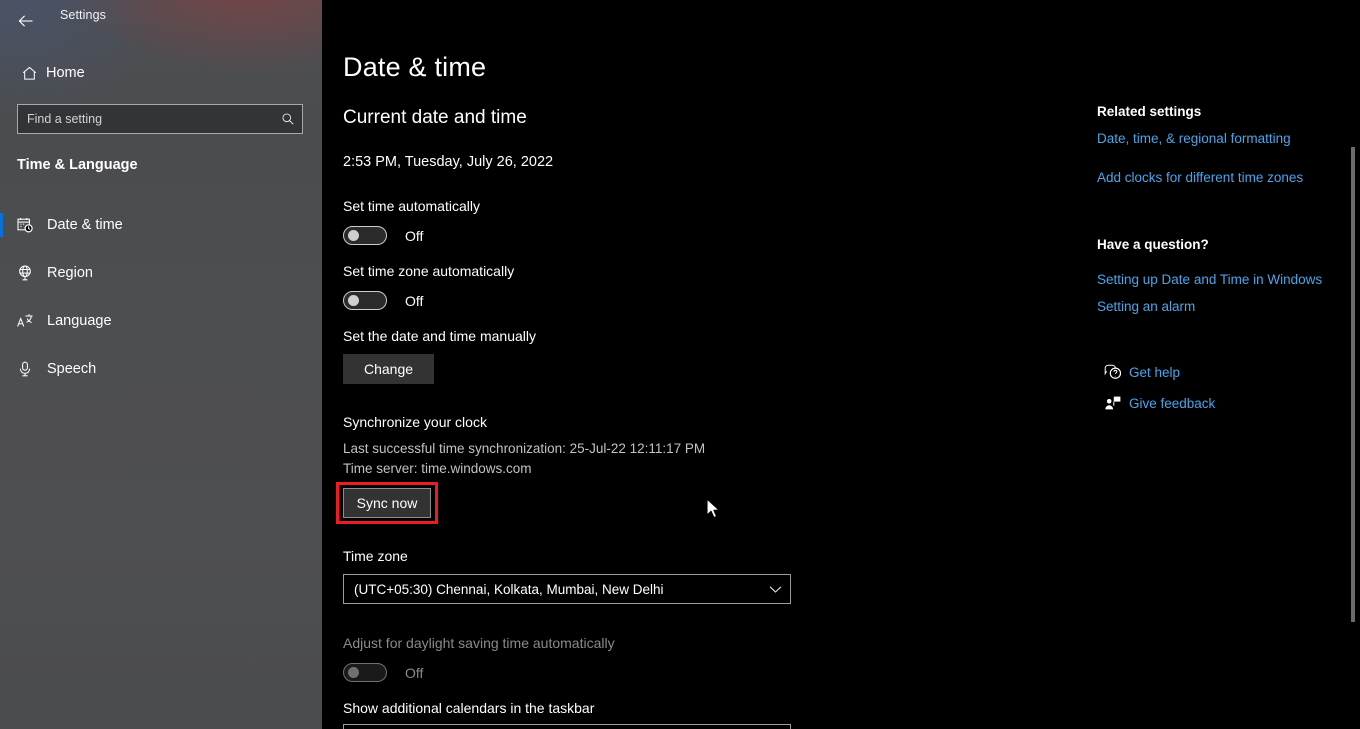 The height and width of the screenshot is (729, 1360). What do you see at coordinates (448, 162) in the screenshot?
I see `current-datetime-value: 2:53 PM, Tuesday, July 26, 2022` at bounding box center [448, 162].